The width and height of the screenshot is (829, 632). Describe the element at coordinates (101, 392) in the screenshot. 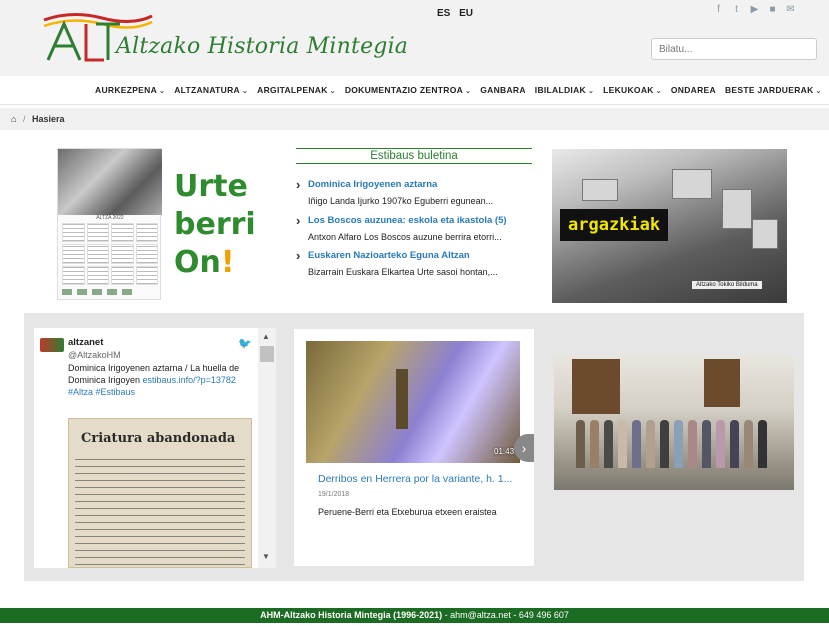

I see `tweet-hashtags: #Altza #Estibaus` at that location.